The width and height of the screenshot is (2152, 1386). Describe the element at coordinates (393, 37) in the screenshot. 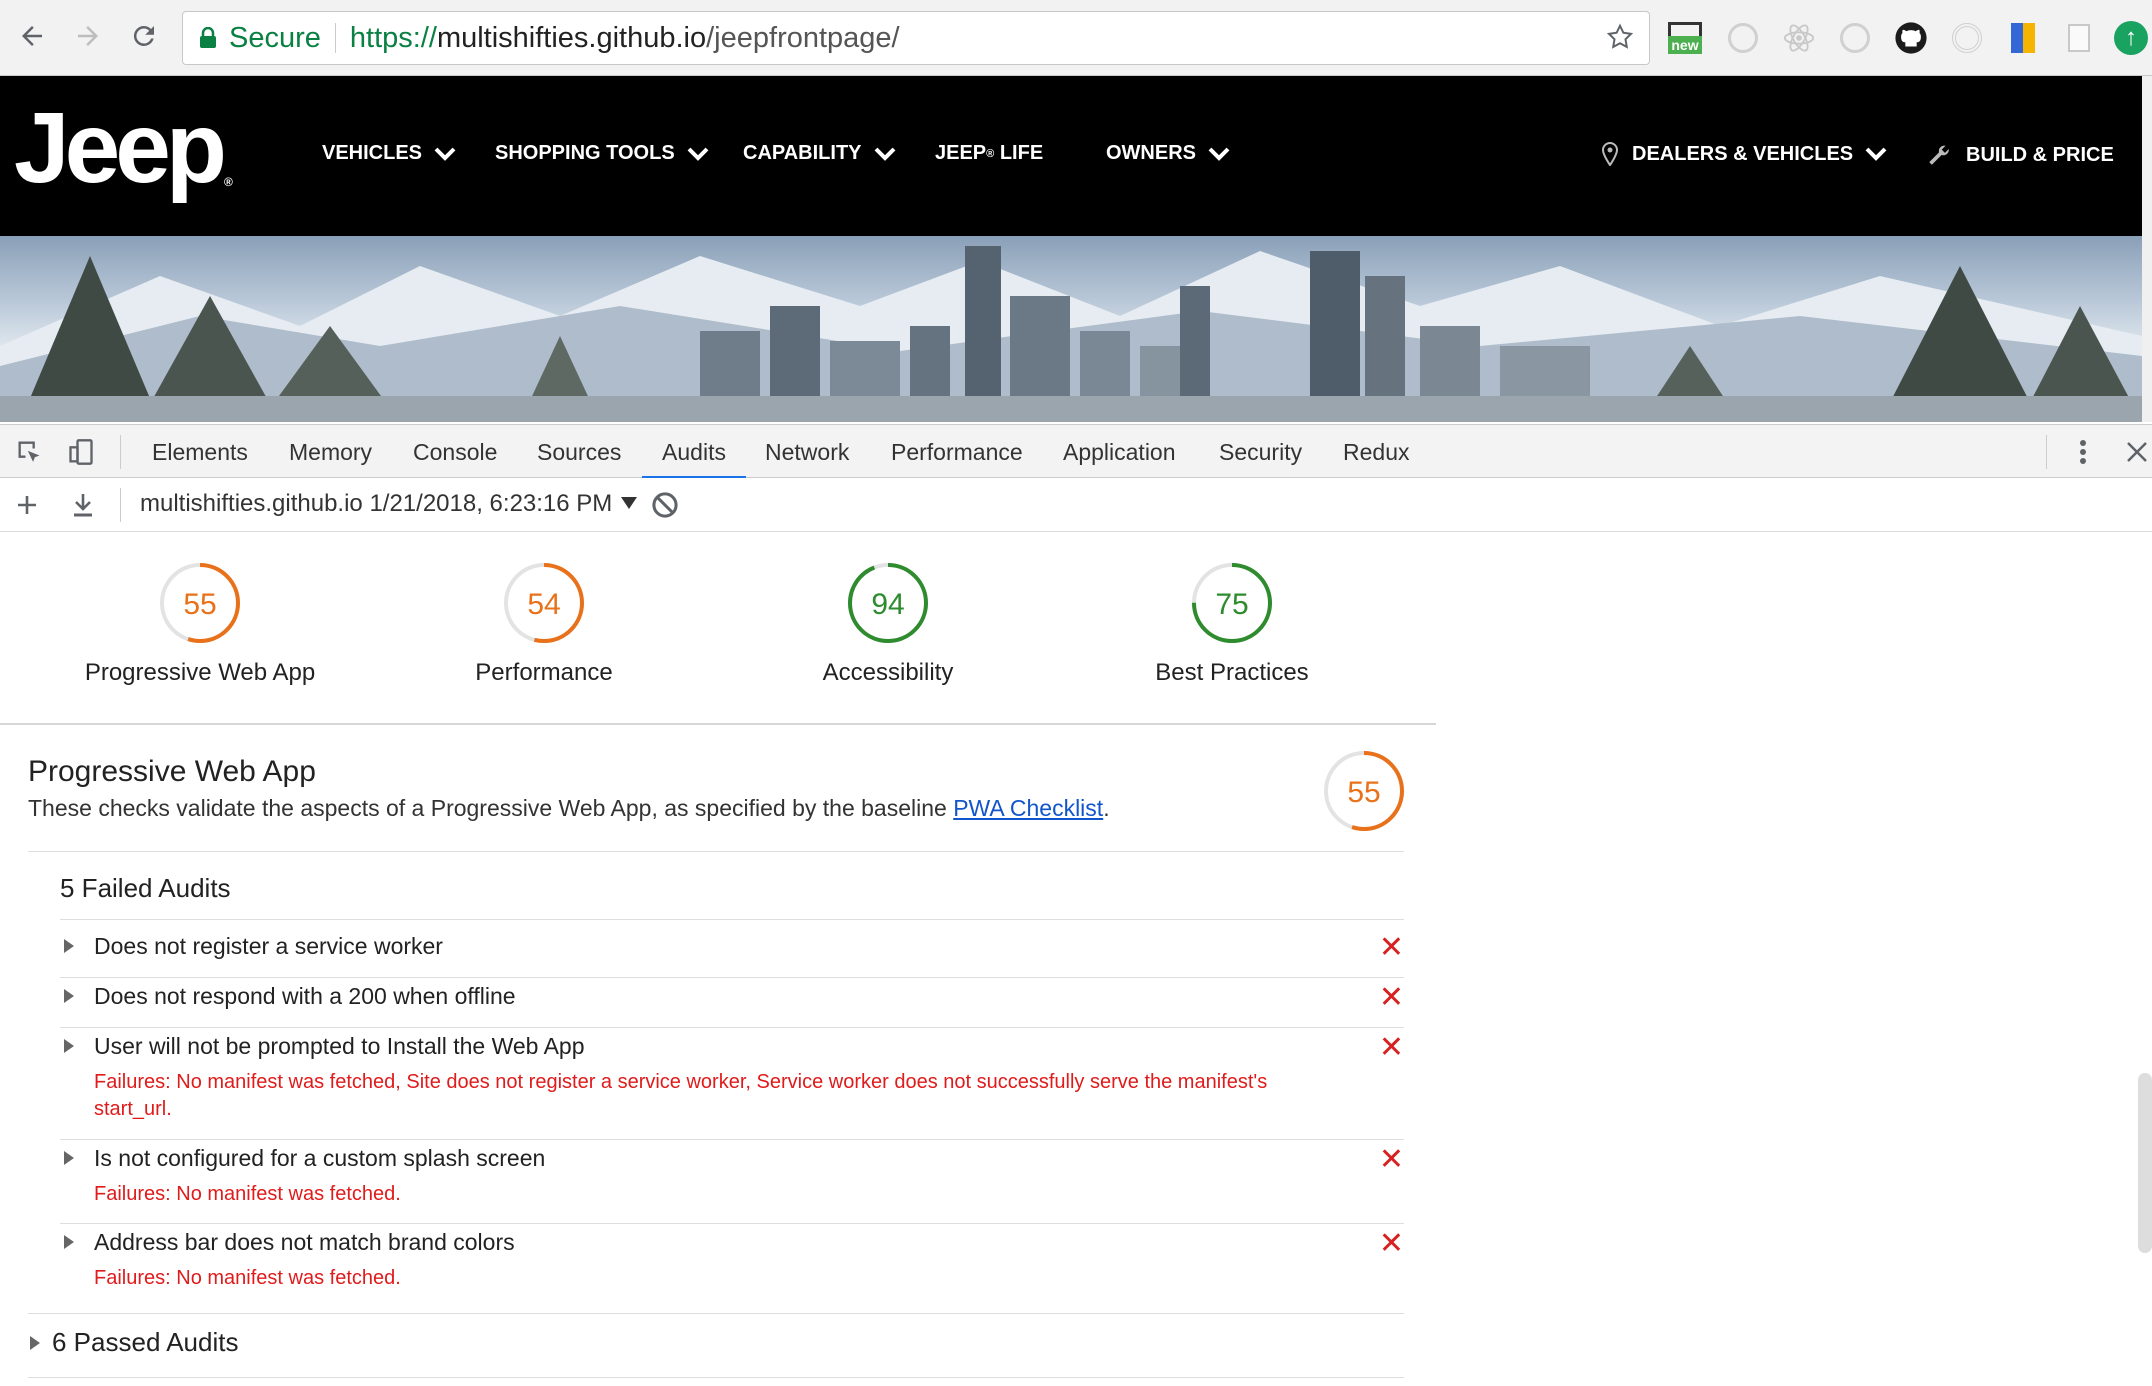

I see `url-scheme: https://` at that location.